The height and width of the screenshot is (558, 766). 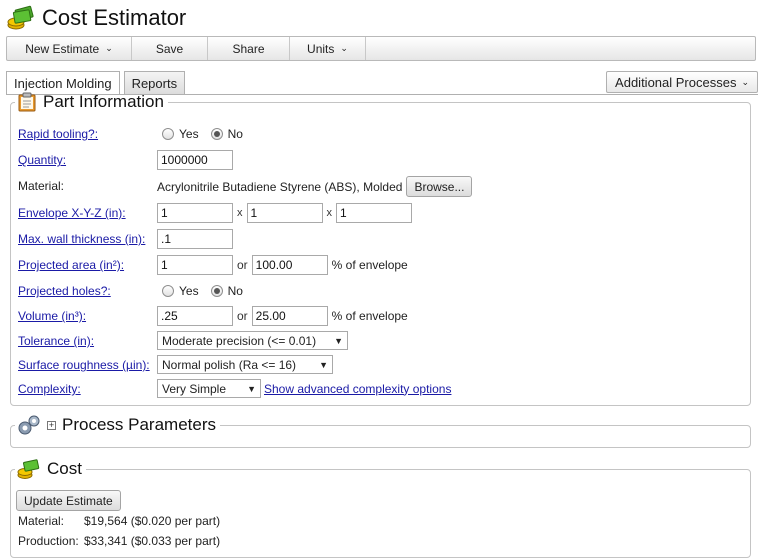 I want to click on volume-percent-input, so click(x=289, y=316).